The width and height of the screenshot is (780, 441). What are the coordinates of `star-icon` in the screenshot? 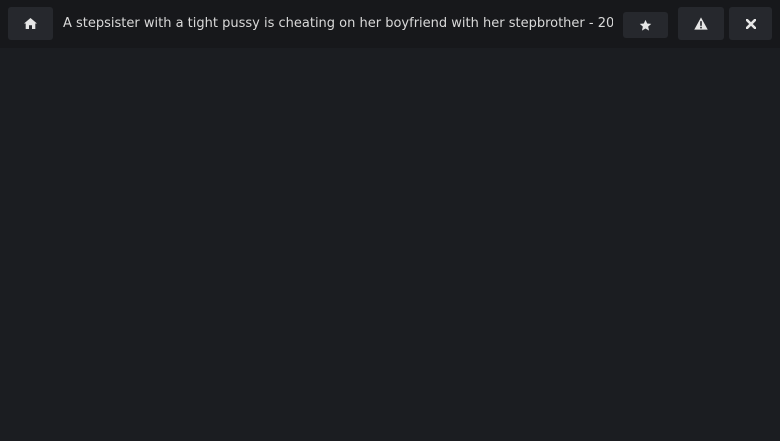 It's located at (645, 25).